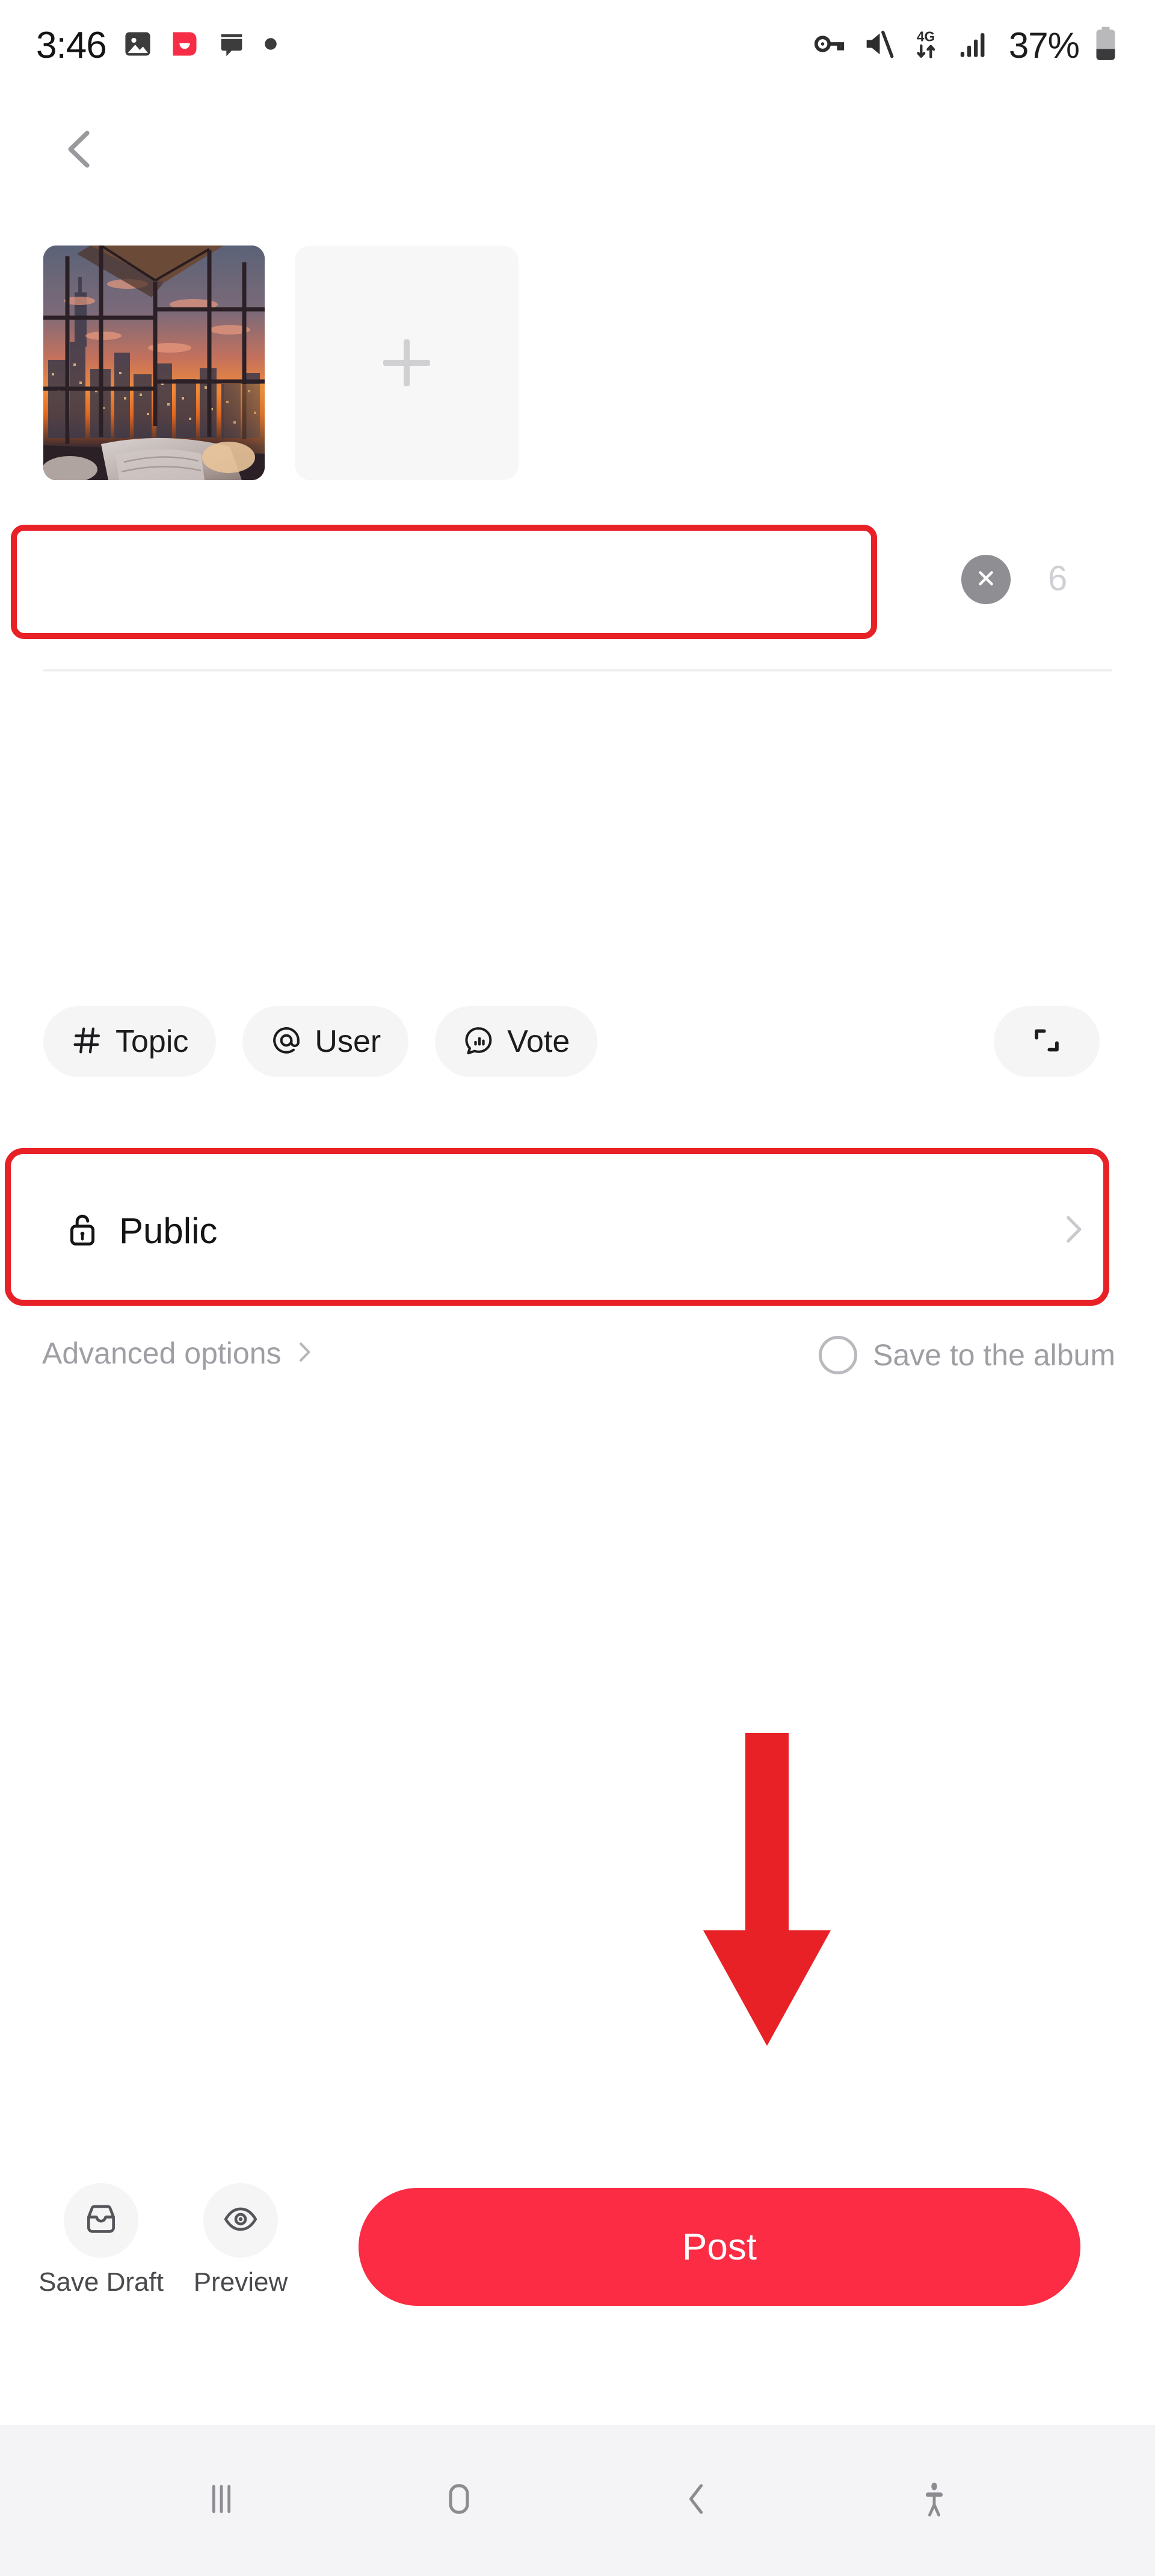  What do you see at coordinates (975, 45) in the screenshot?
I see `signal-bars-icon` at bounding box center [975, 45].